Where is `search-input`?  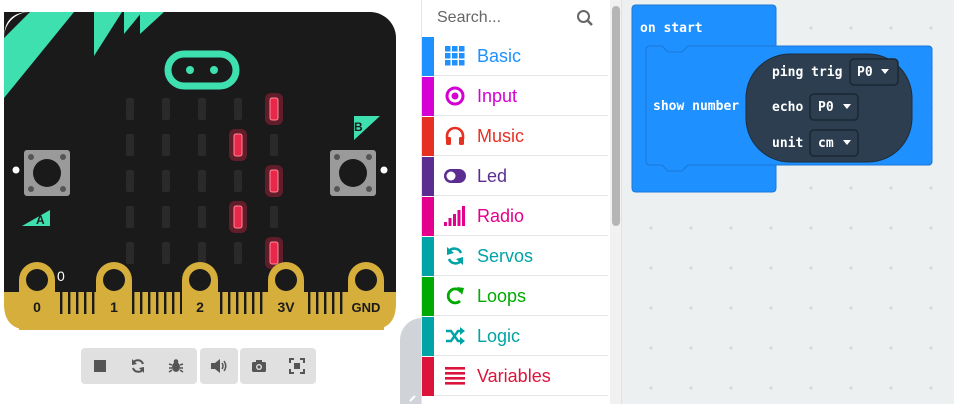 search-input is located at coordinates (507, 18).